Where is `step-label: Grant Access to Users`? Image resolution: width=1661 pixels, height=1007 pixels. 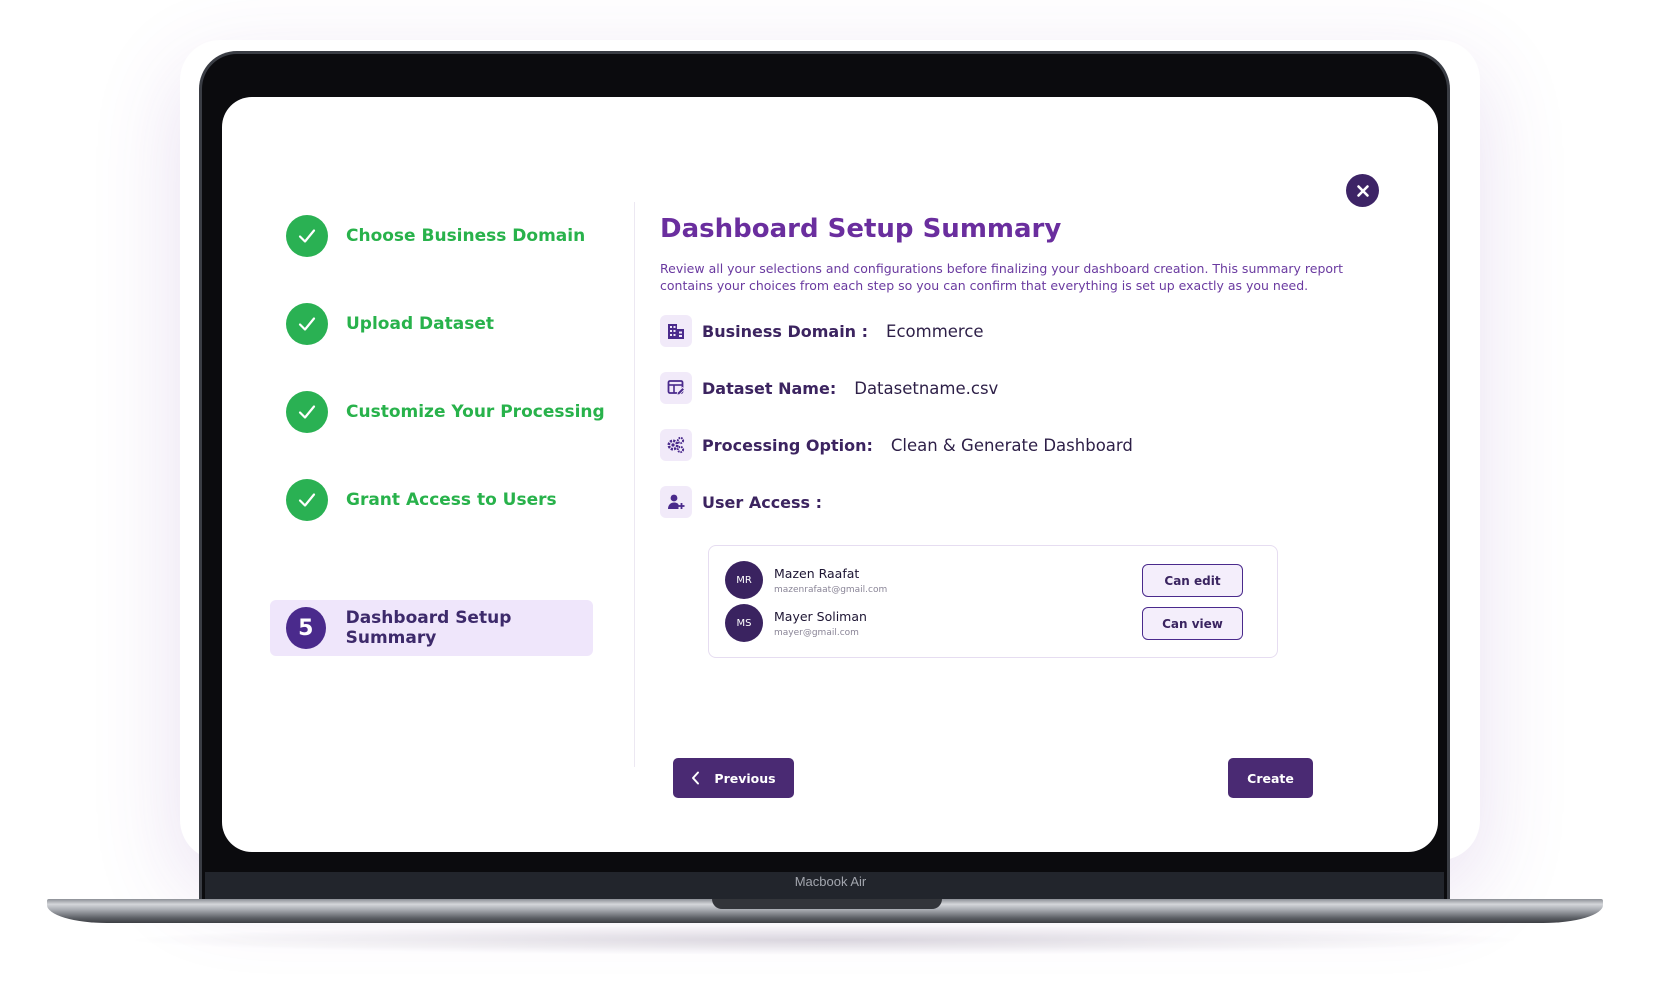 step-label: Grant Access to Users is located at coordinates (451, 500).